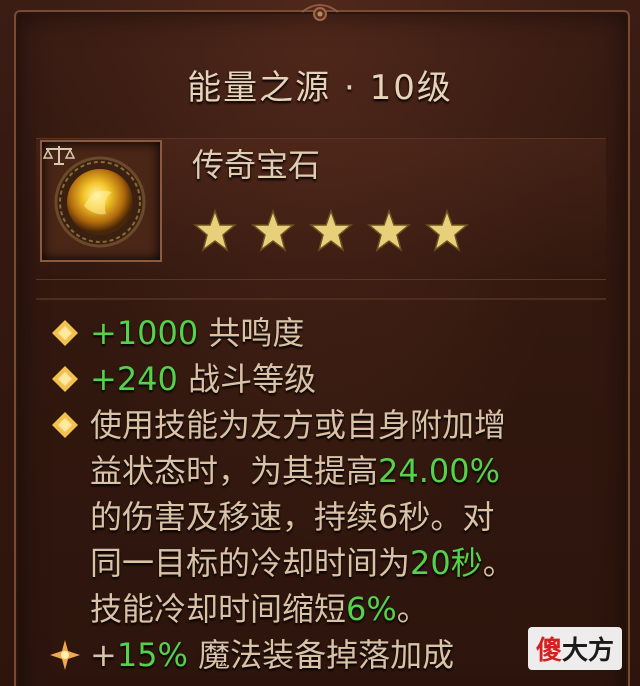 The height and width of the screenshot is (686, 640). What do you see at coordinates (320, 88) in the screenshot?
I see `item-title: 能量之源 · 10级` at bounding box center [320, 88].